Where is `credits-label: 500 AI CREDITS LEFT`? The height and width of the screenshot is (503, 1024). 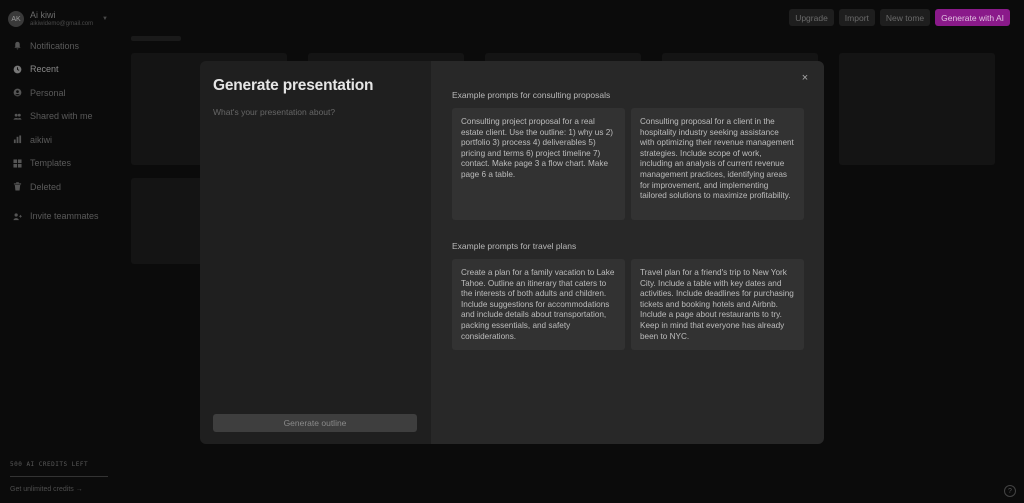
credits-label: 500 AI CREDITS LEFT is located at coordinates (49, 464).